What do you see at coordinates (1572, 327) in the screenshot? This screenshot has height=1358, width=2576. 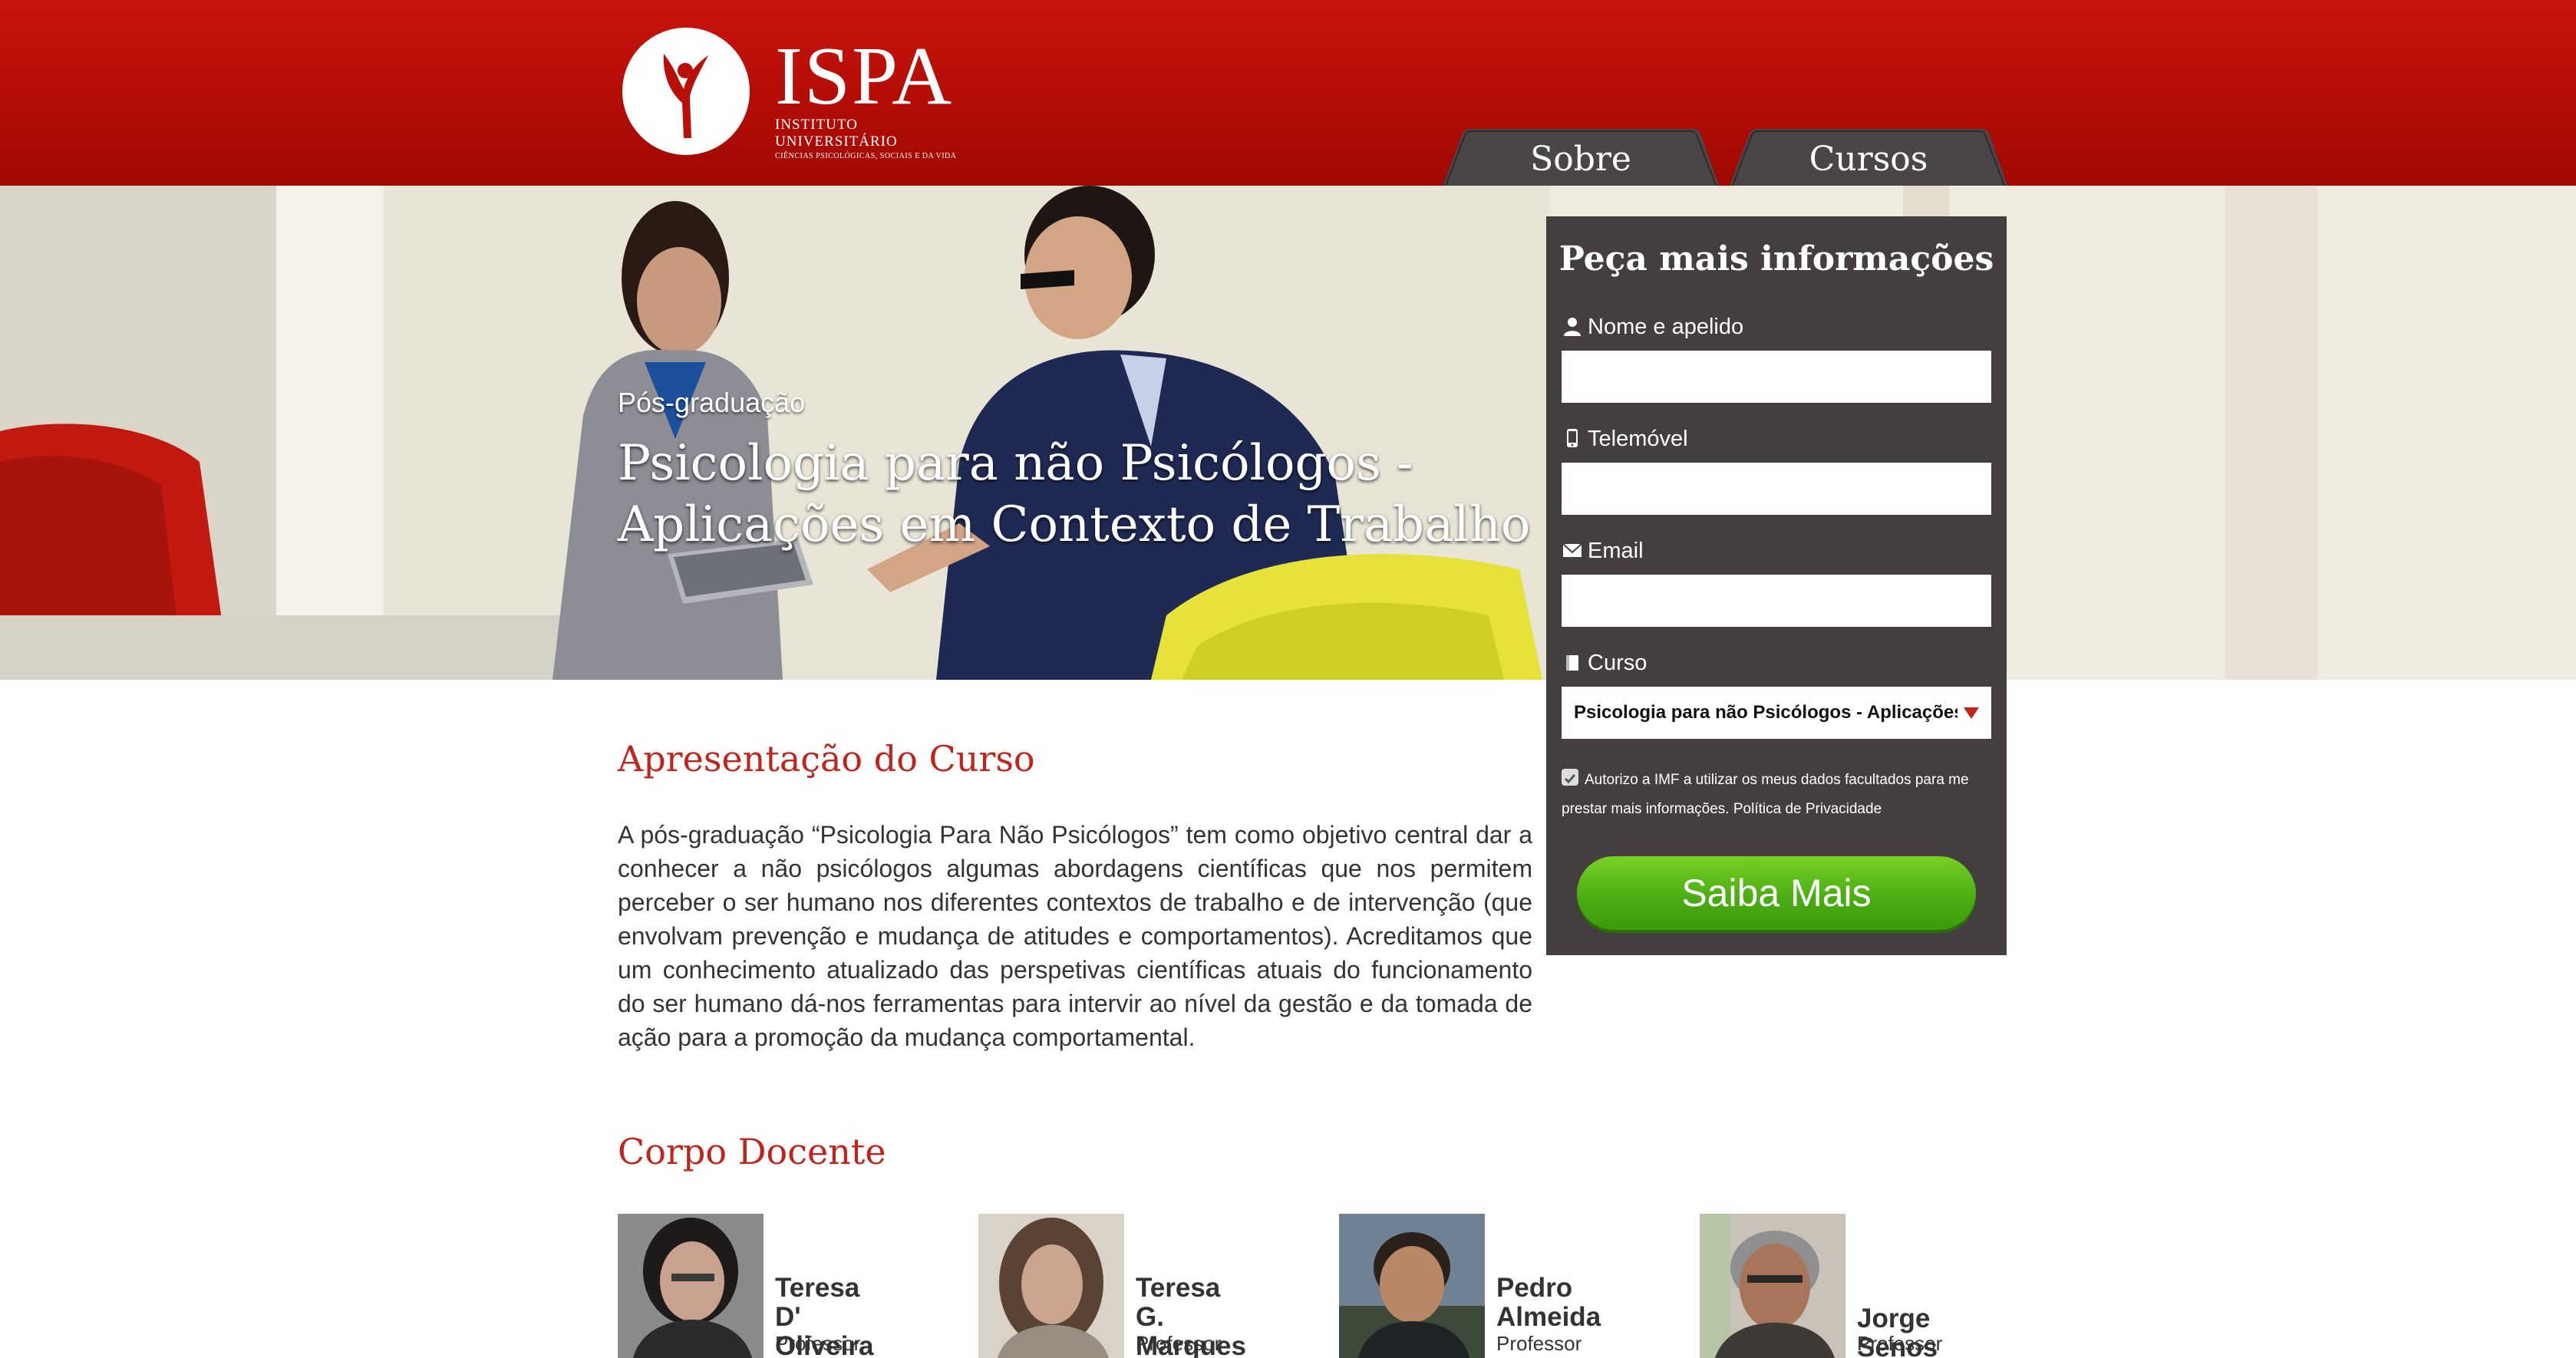 I see `user-icon` at bounding box center [1572, 327].